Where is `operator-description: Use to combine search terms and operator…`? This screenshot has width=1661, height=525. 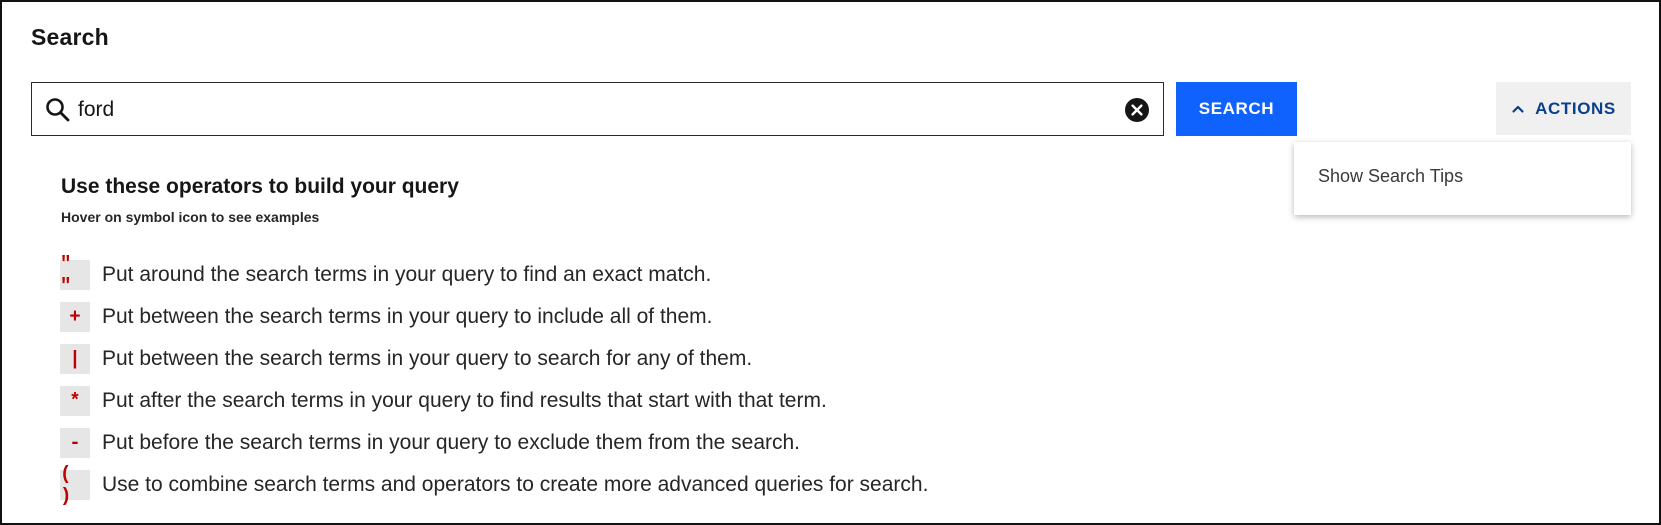
operator-description: Use to combine search terms and operator… is located at coordinates (515, 484).